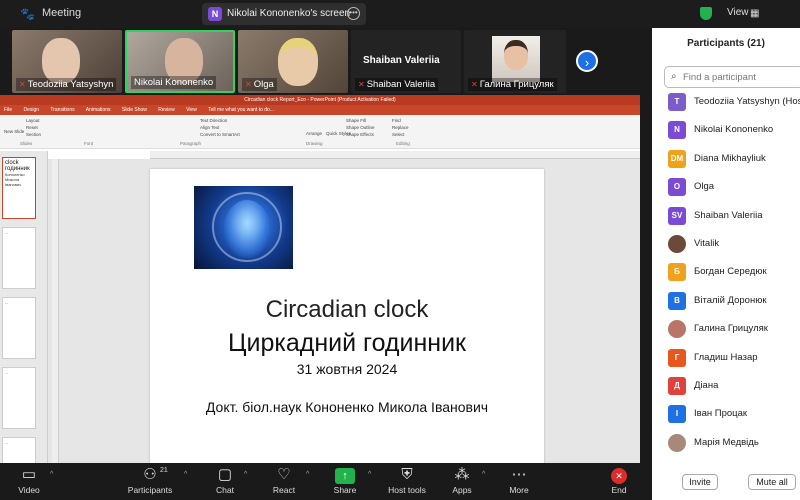 The height and width of the screenshot is (500, 800). What do you see at coordinates (704, 187) in the screenshot?
I see `participant-name: Olga` at bounding box center [704, 187].